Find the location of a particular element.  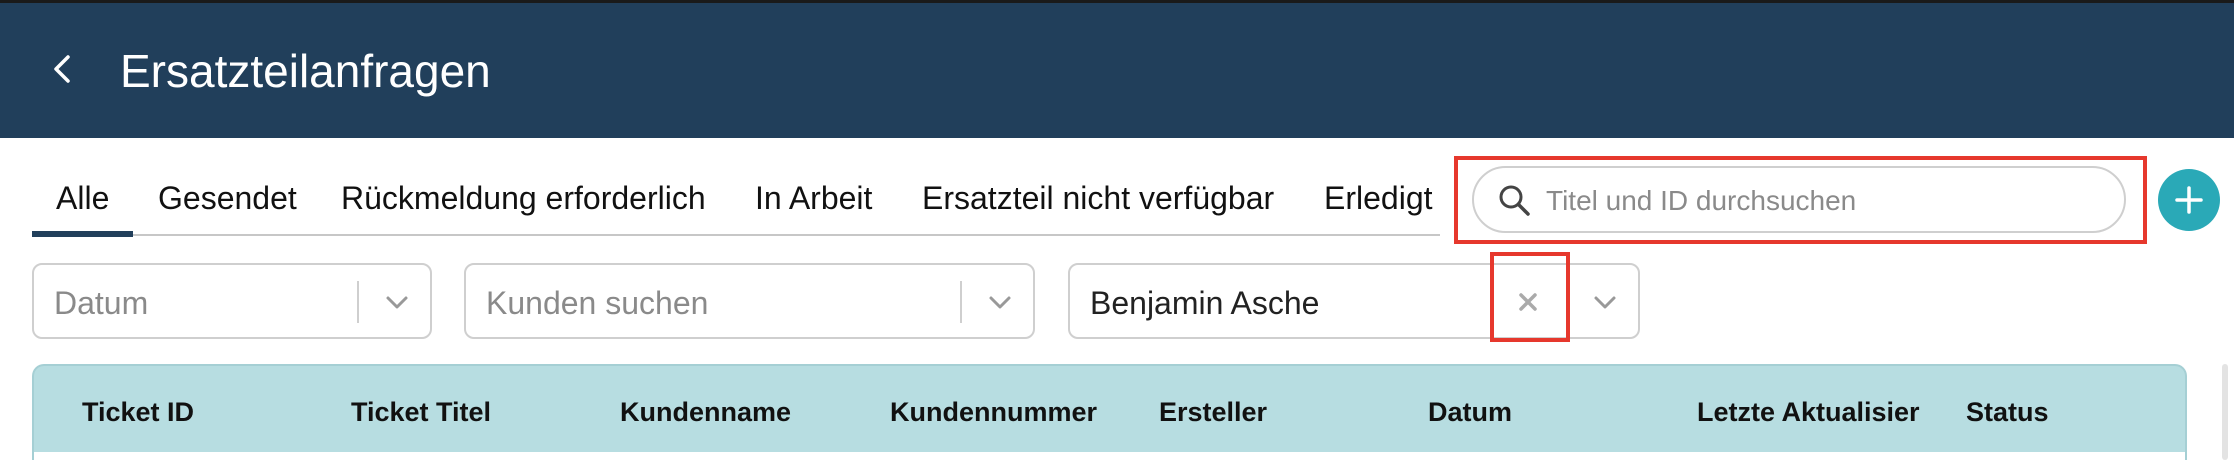

back-button is located at coordinates (64, 69).